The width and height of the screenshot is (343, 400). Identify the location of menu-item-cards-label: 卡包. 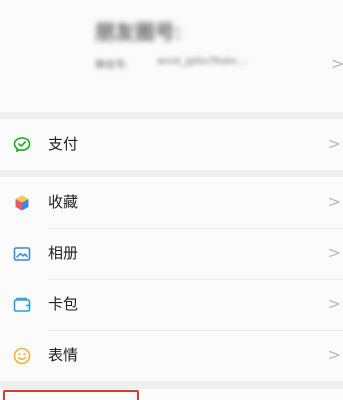
(63, 304).